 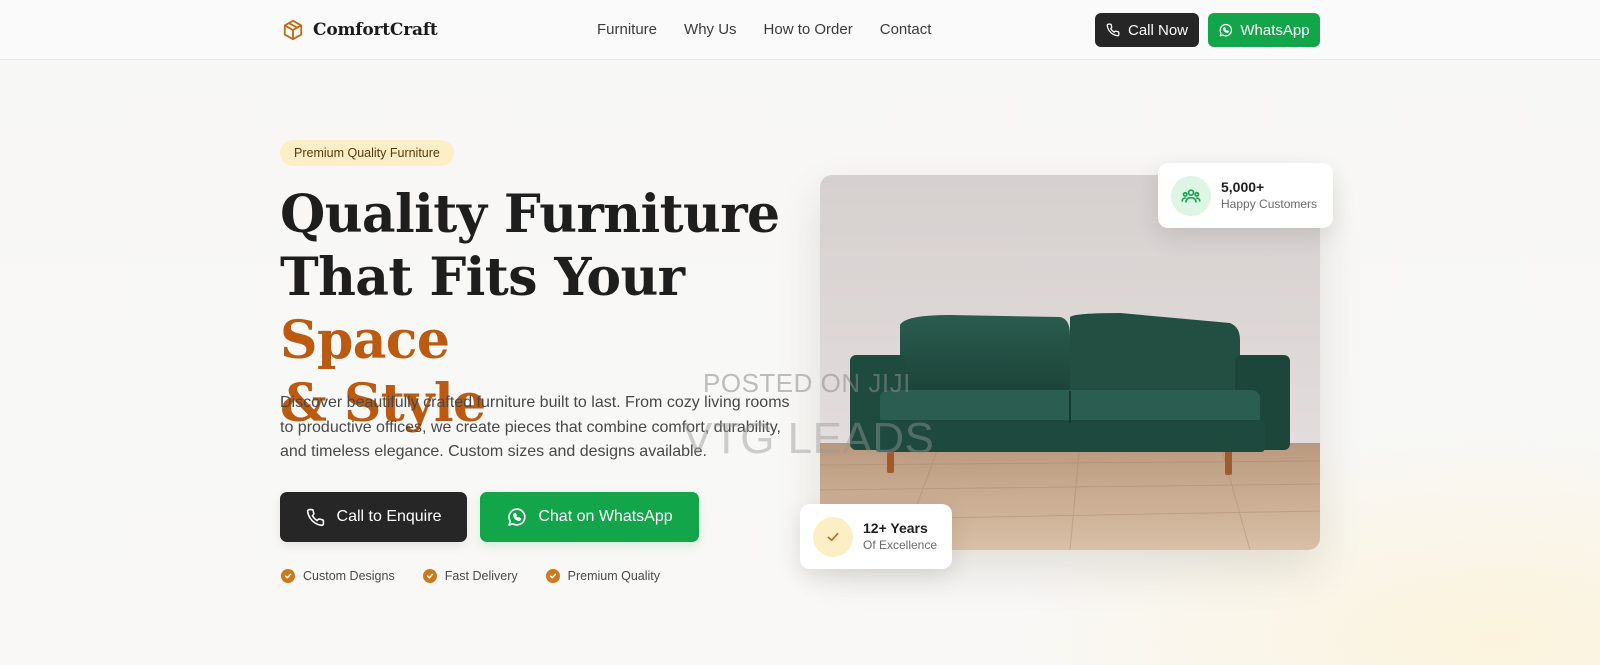 I want to click on whatsapp-nav-button: WhatsApp, so click(x=1264, y=30).